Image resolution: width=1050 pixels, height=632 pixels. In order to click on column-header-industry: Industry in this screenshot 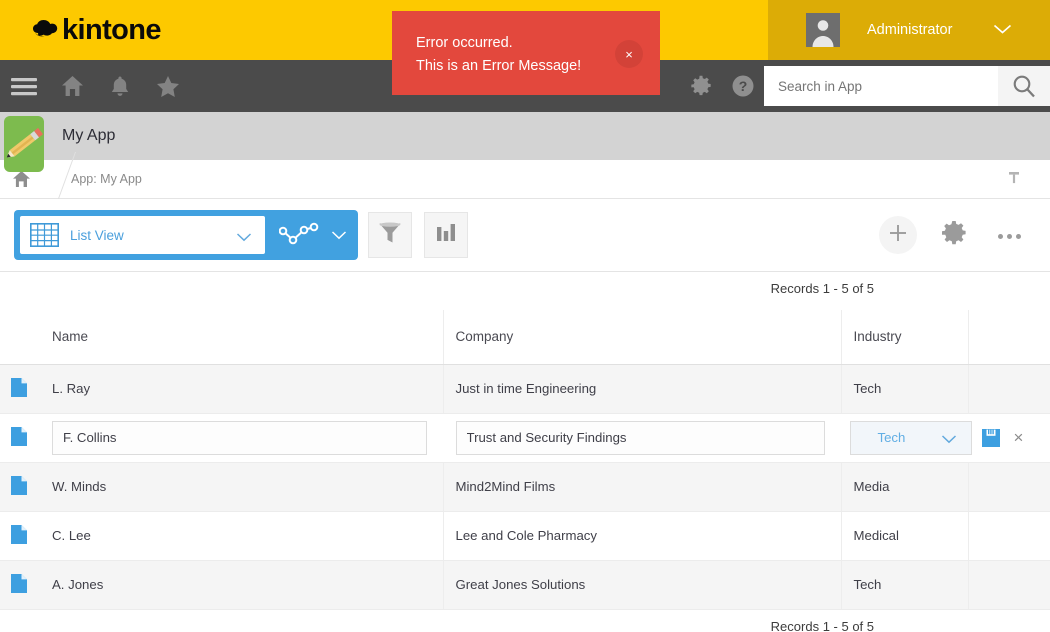, I will do `click(905, 337)`.